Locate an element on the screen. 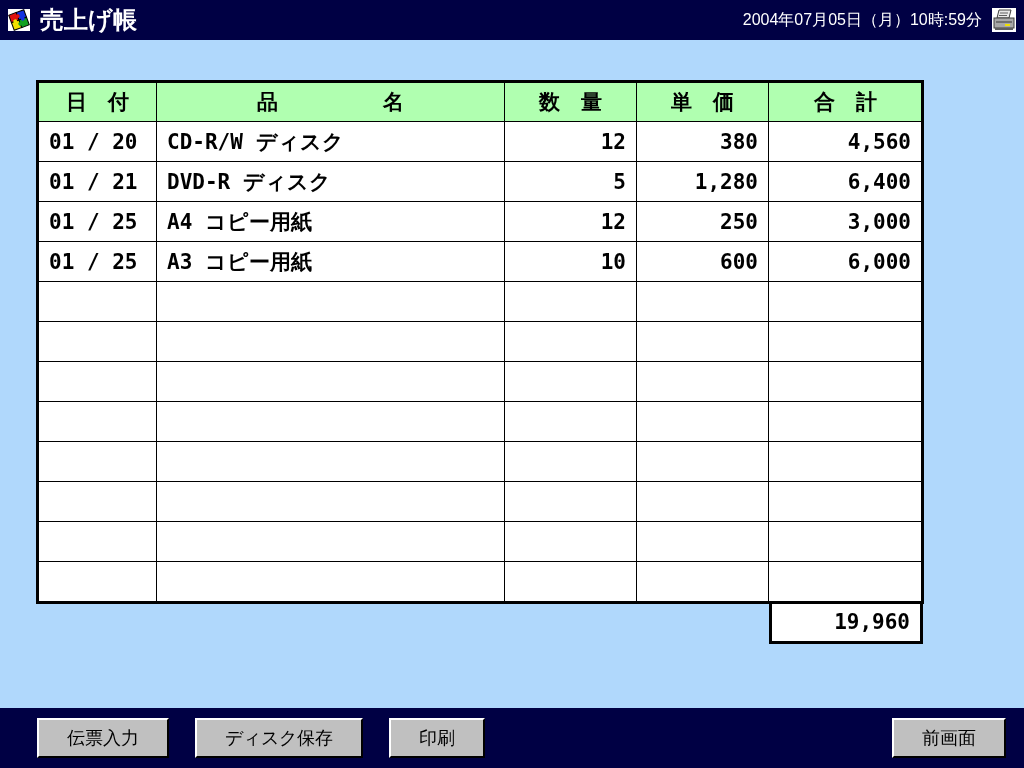  table-cell: 10 is located at coordinates (570, 261).